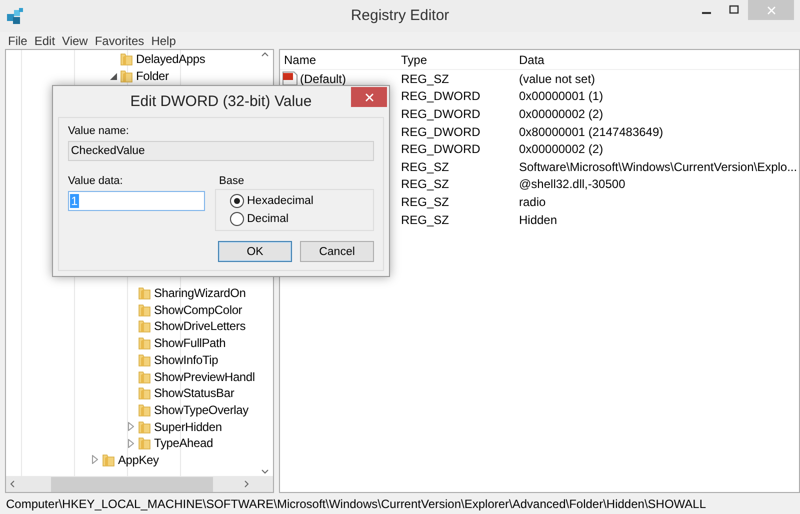 The width and height of the screenshot is (800, 514). I want to click on value-data: radio, so click(532, 201).